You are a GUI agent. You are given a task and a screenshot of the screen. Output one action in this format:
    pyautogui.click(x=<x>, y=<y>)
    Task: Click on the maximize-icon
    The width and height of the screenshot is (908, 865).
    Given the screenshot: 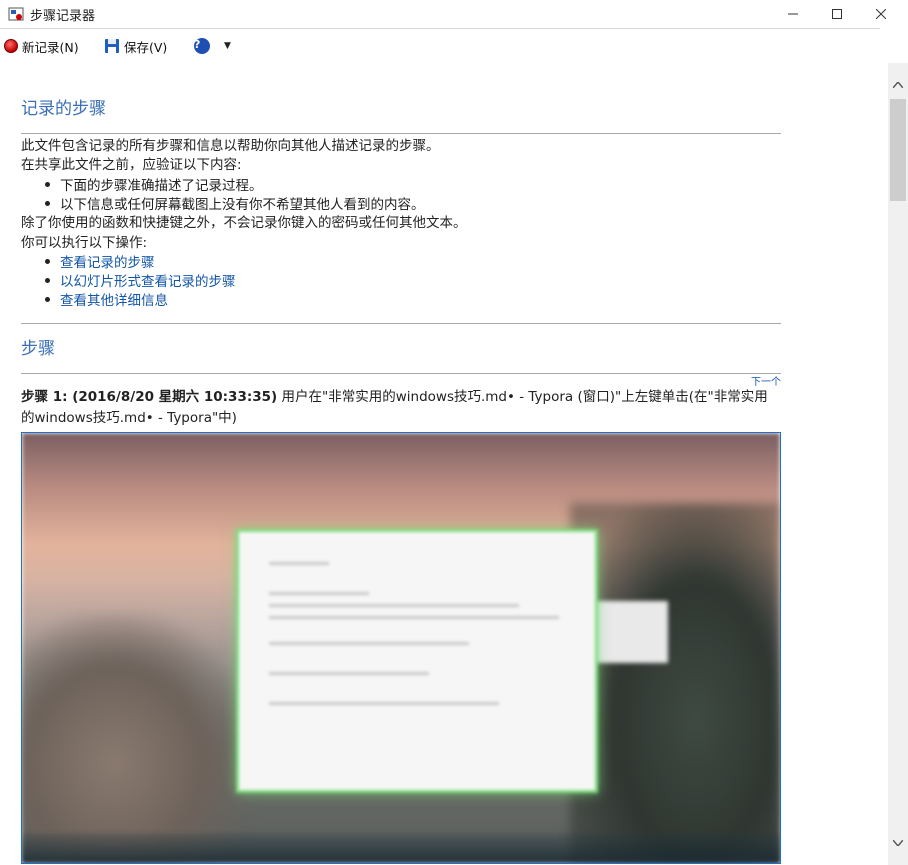 What is the action you would take?
    pyautogui.click(x=837, y=14)
    